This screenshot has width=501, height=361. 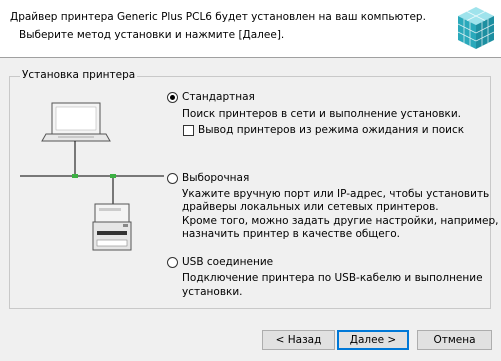 I want to click on wake-printers-checkbox, so click(x=188, y=130).